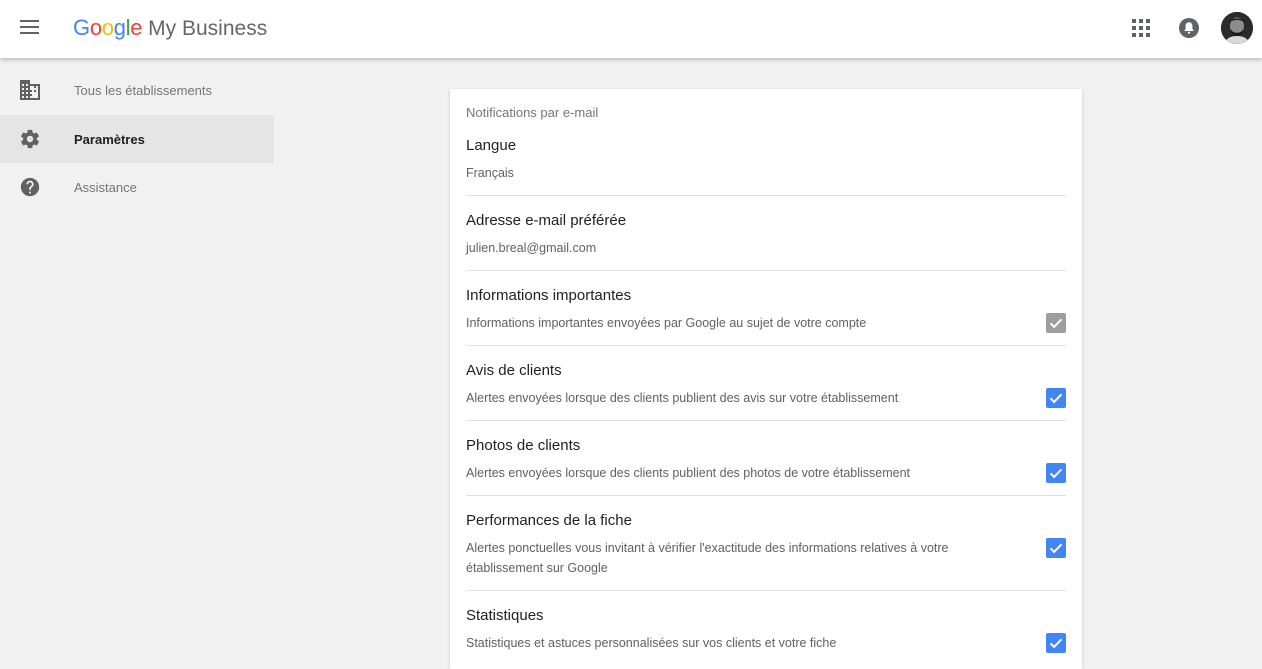 The height and width of the screenshot is (669, 1262). Describe the element at coordinates (1237, 28) in the screenshot. I see `account-avatar` at that location.